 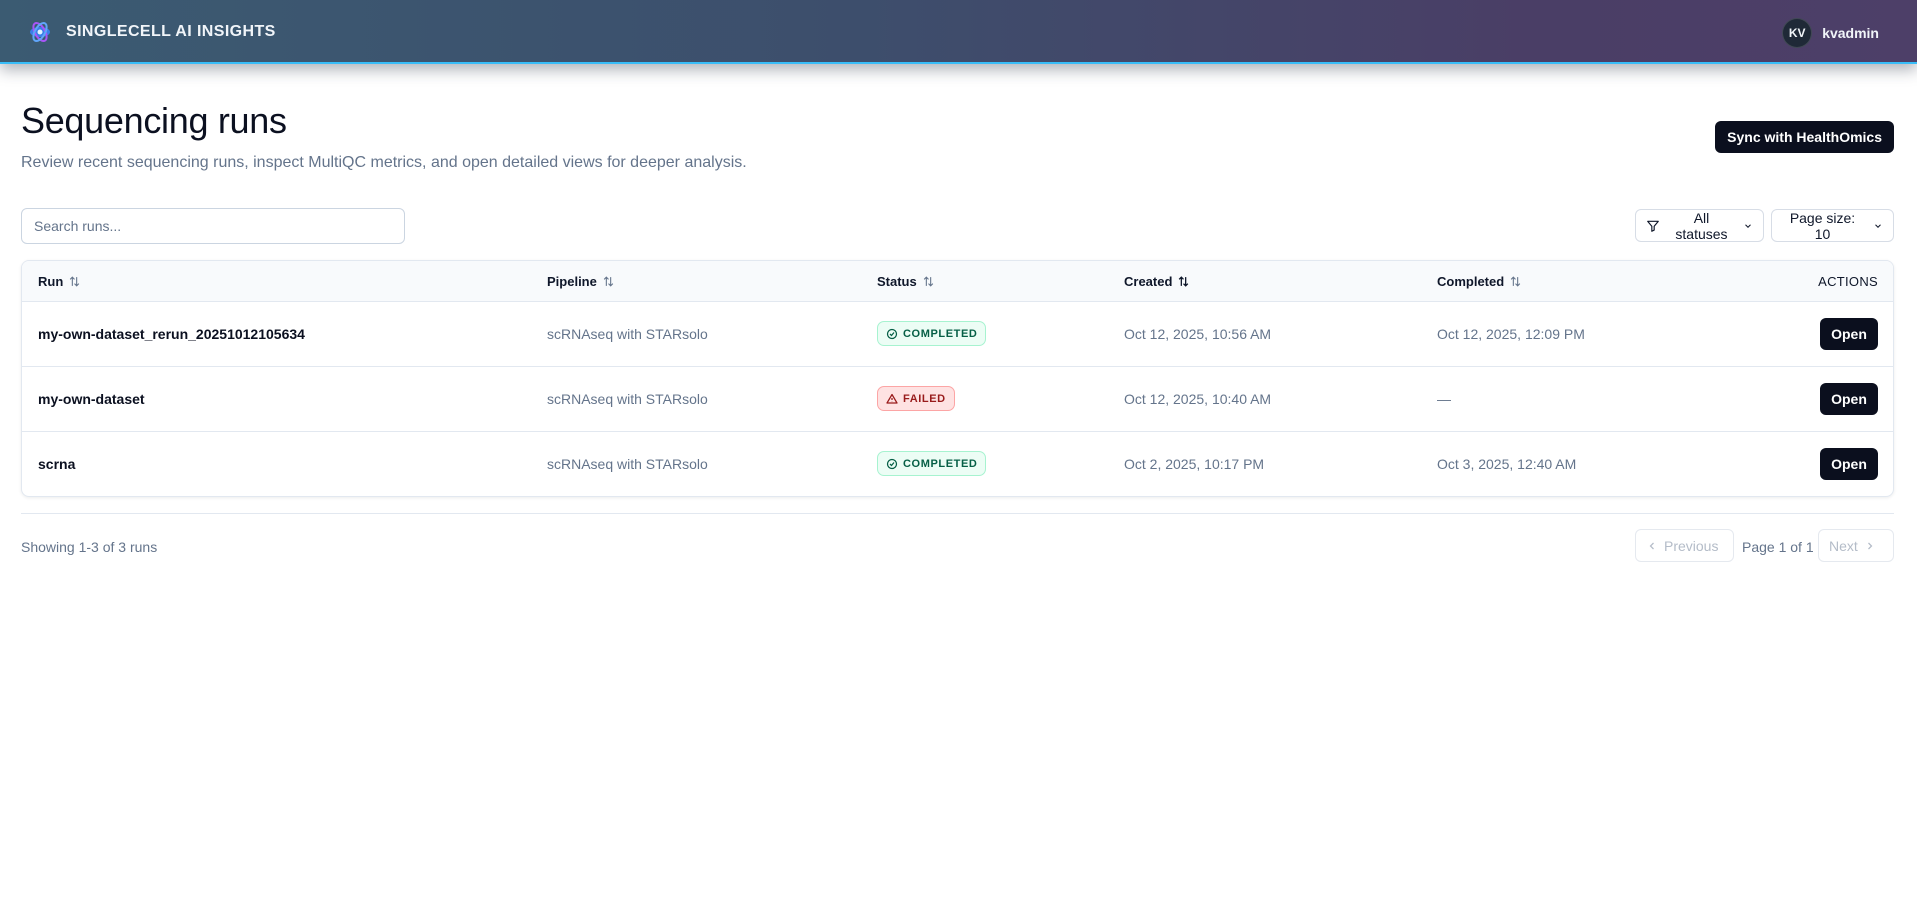 What do you see at coordinates (57, 464) in the screenshot?
I see `run-name: scrna` at bounding box center [57, 464].